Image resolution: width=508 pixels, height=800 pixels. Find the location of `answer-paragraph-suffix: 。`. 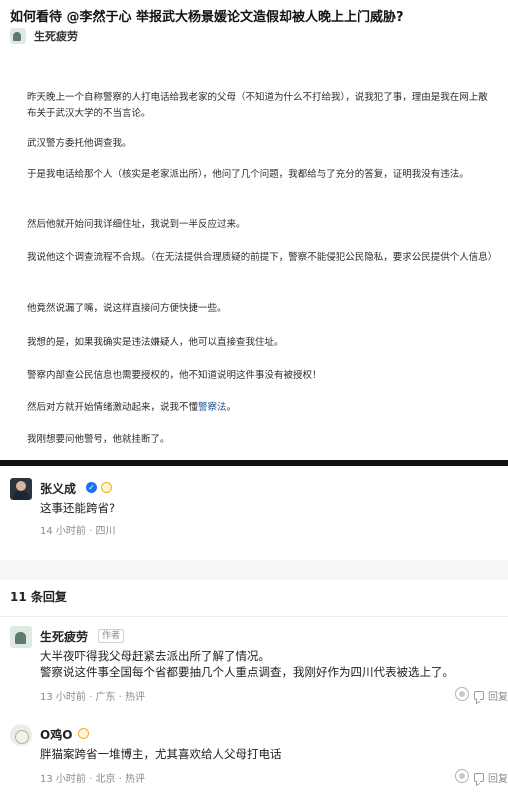

answer-paragraph-suffix: 。 is located at coordinates (231, 407).